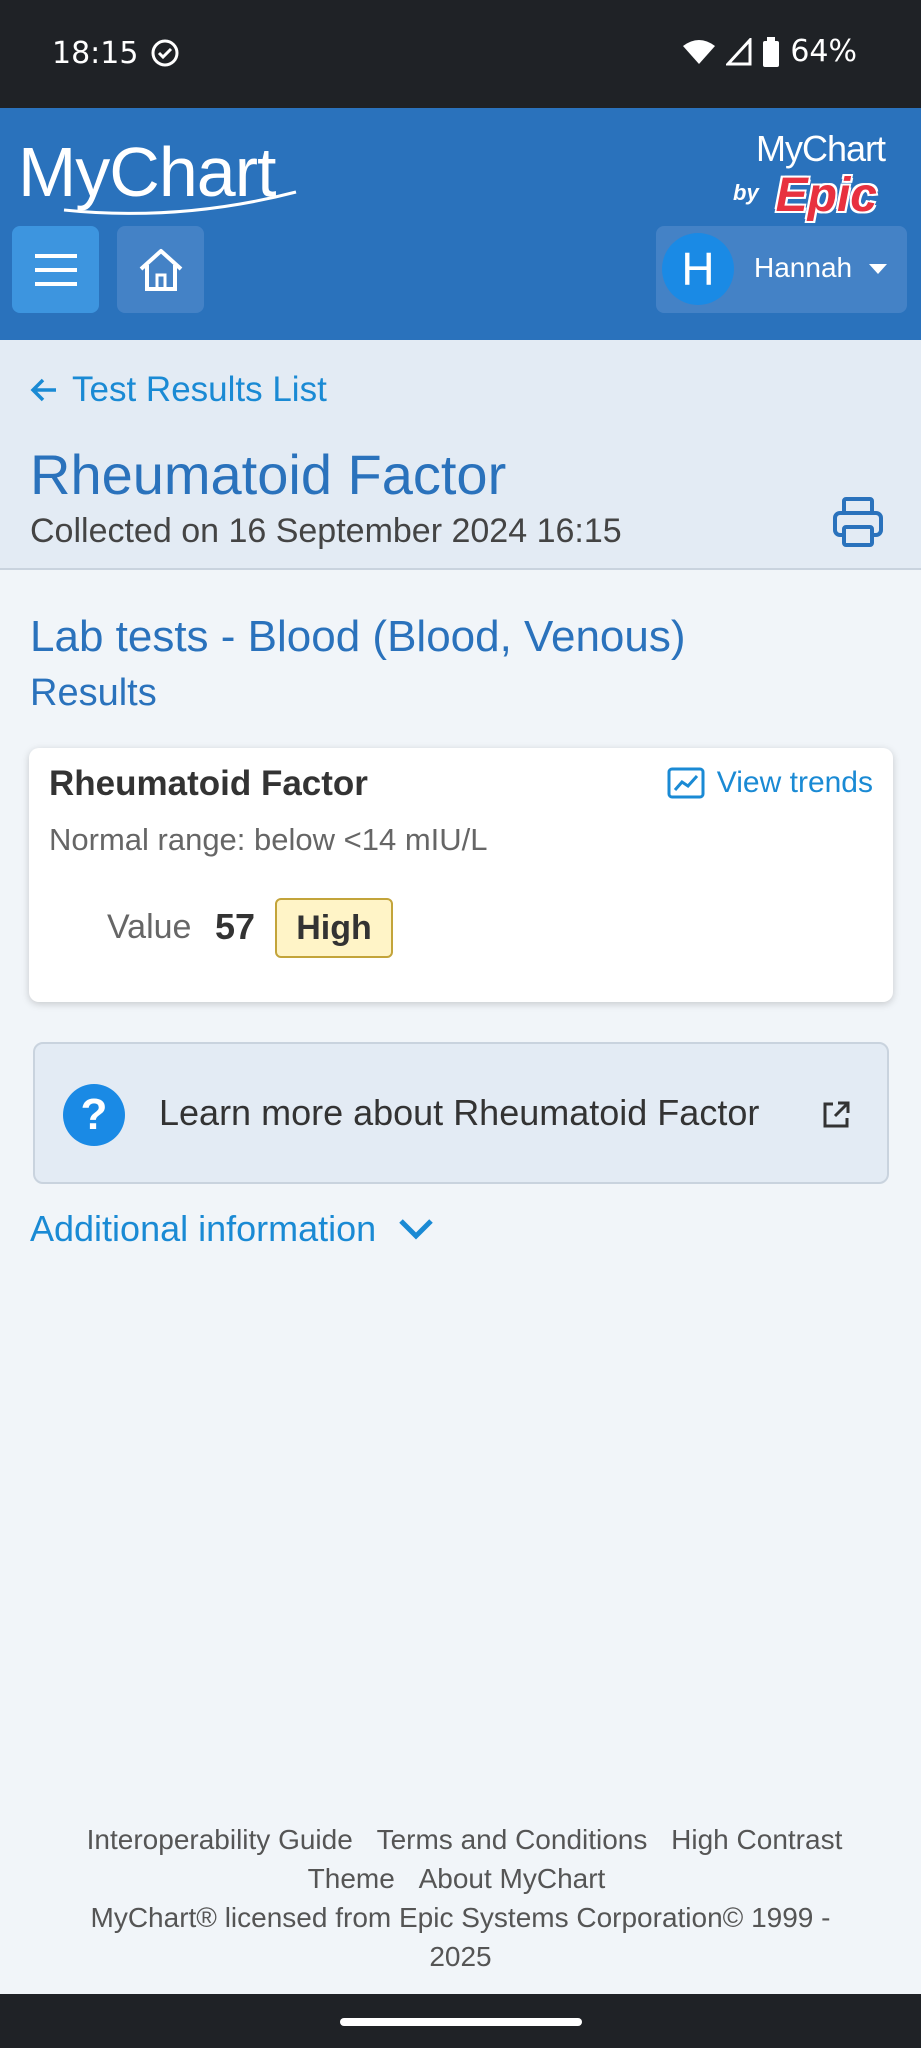  Describe the element at coordinates (823, 51) in the screenshot. I see `battery-level: 64%` at that location.